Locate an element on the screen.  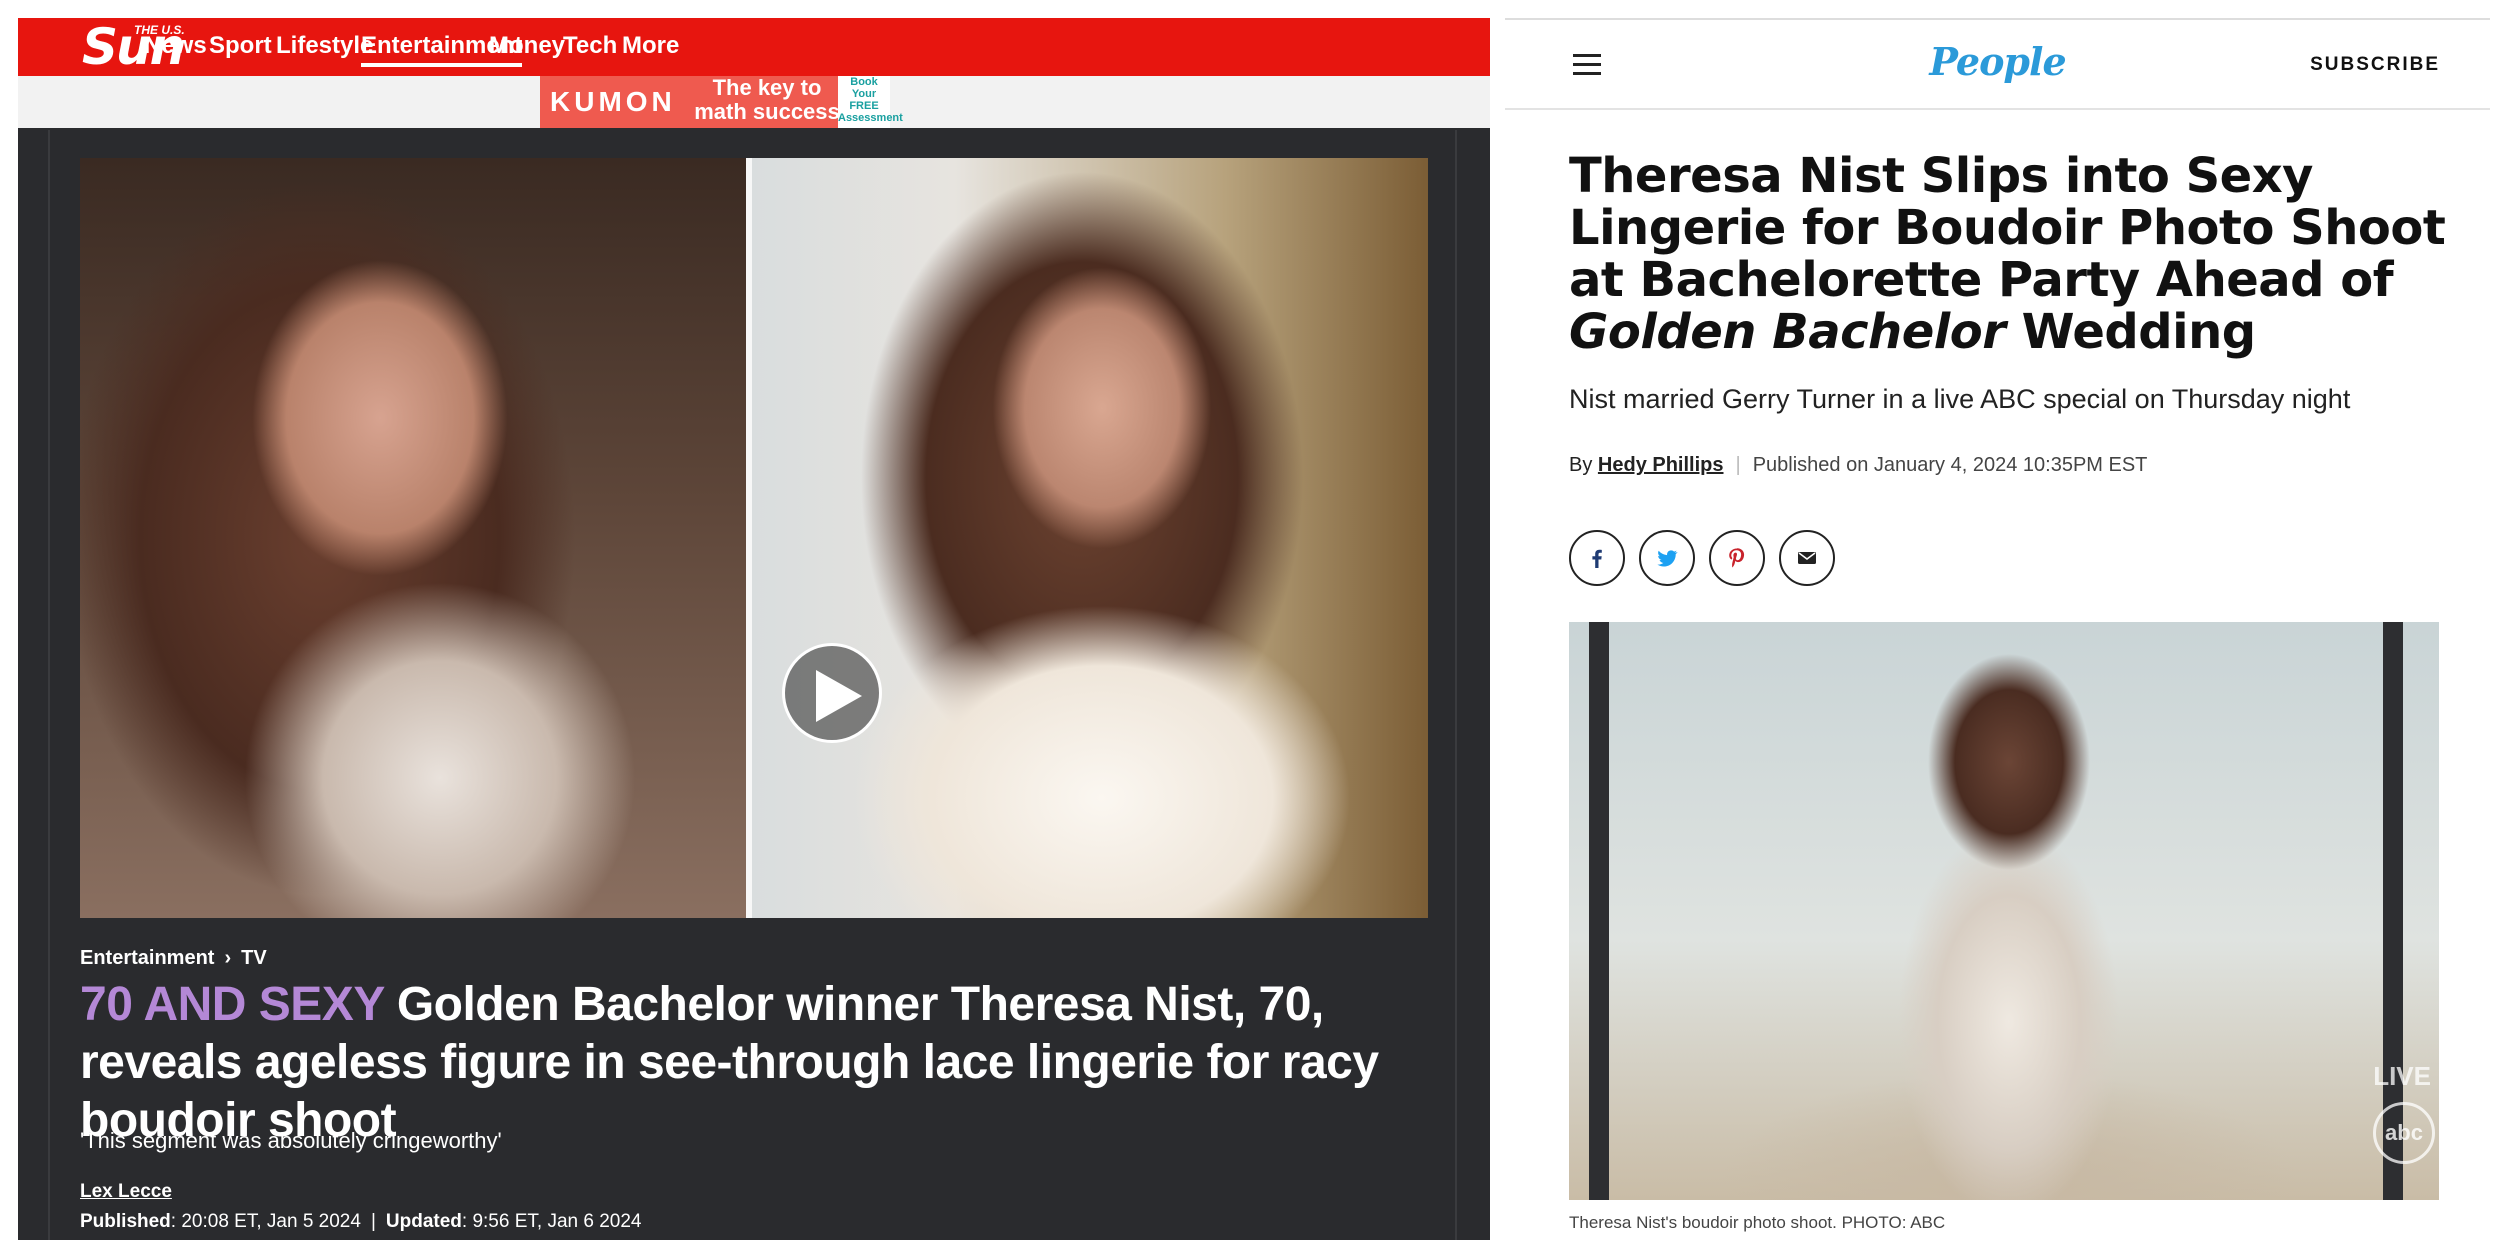
share-email-button is located at coordinates (1807, 558).